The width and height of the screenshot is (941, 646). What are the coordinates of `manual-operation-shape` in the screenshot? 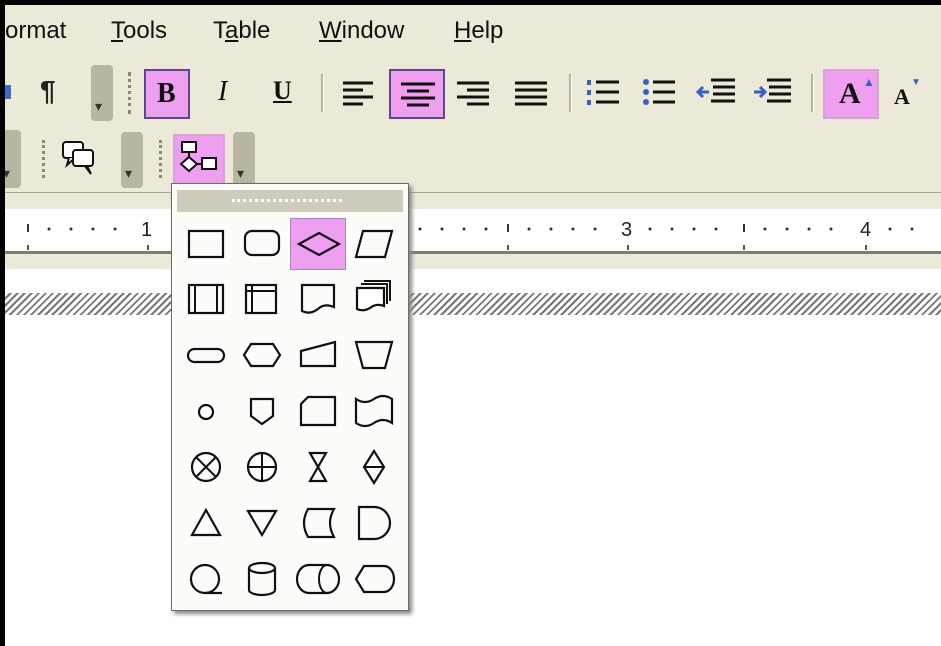 It's located at (374, 355).